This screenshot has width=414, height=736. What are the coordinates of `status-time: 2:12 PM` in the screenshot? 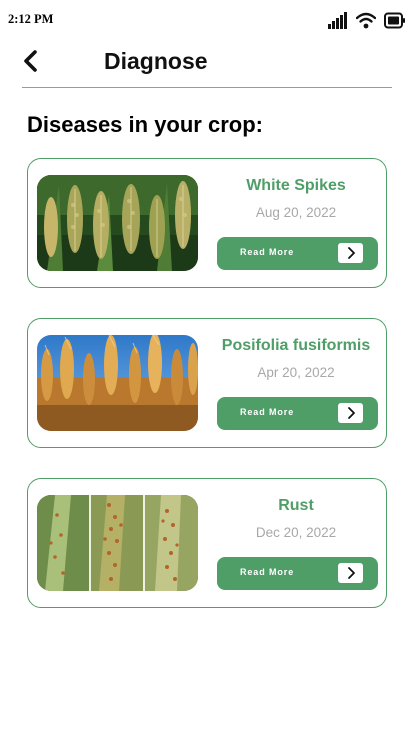 It's located at (31, 19).